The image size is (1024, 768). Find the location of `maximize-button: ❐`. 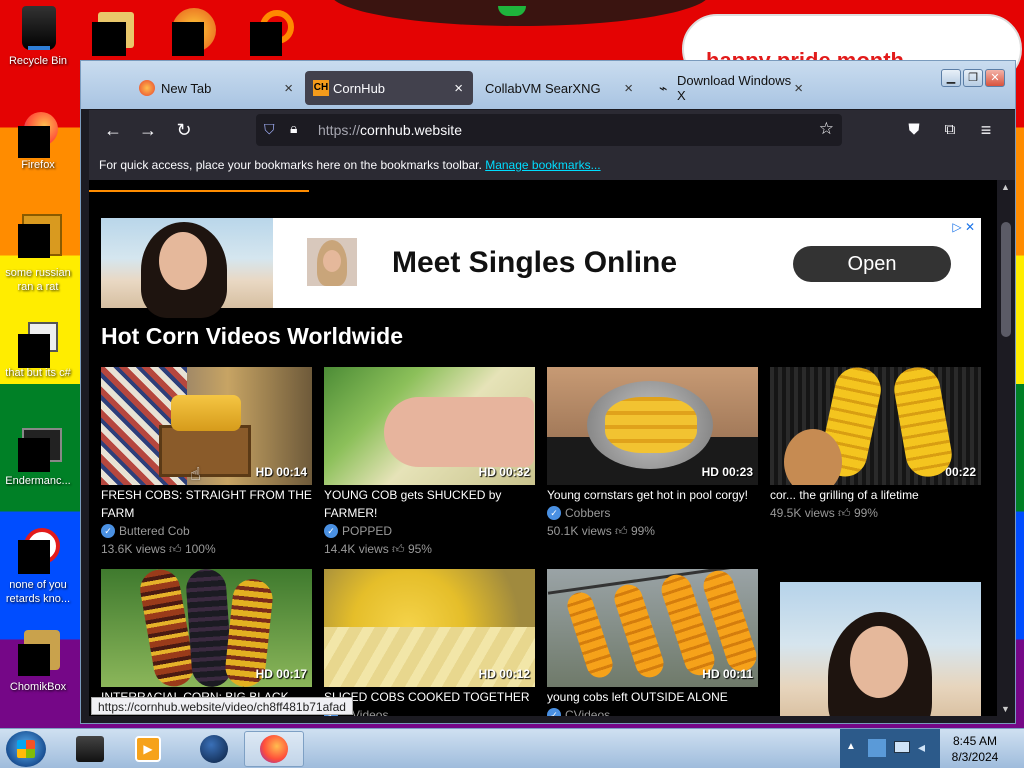

maximize-button: ❐ is located at coordinates (973, 78).